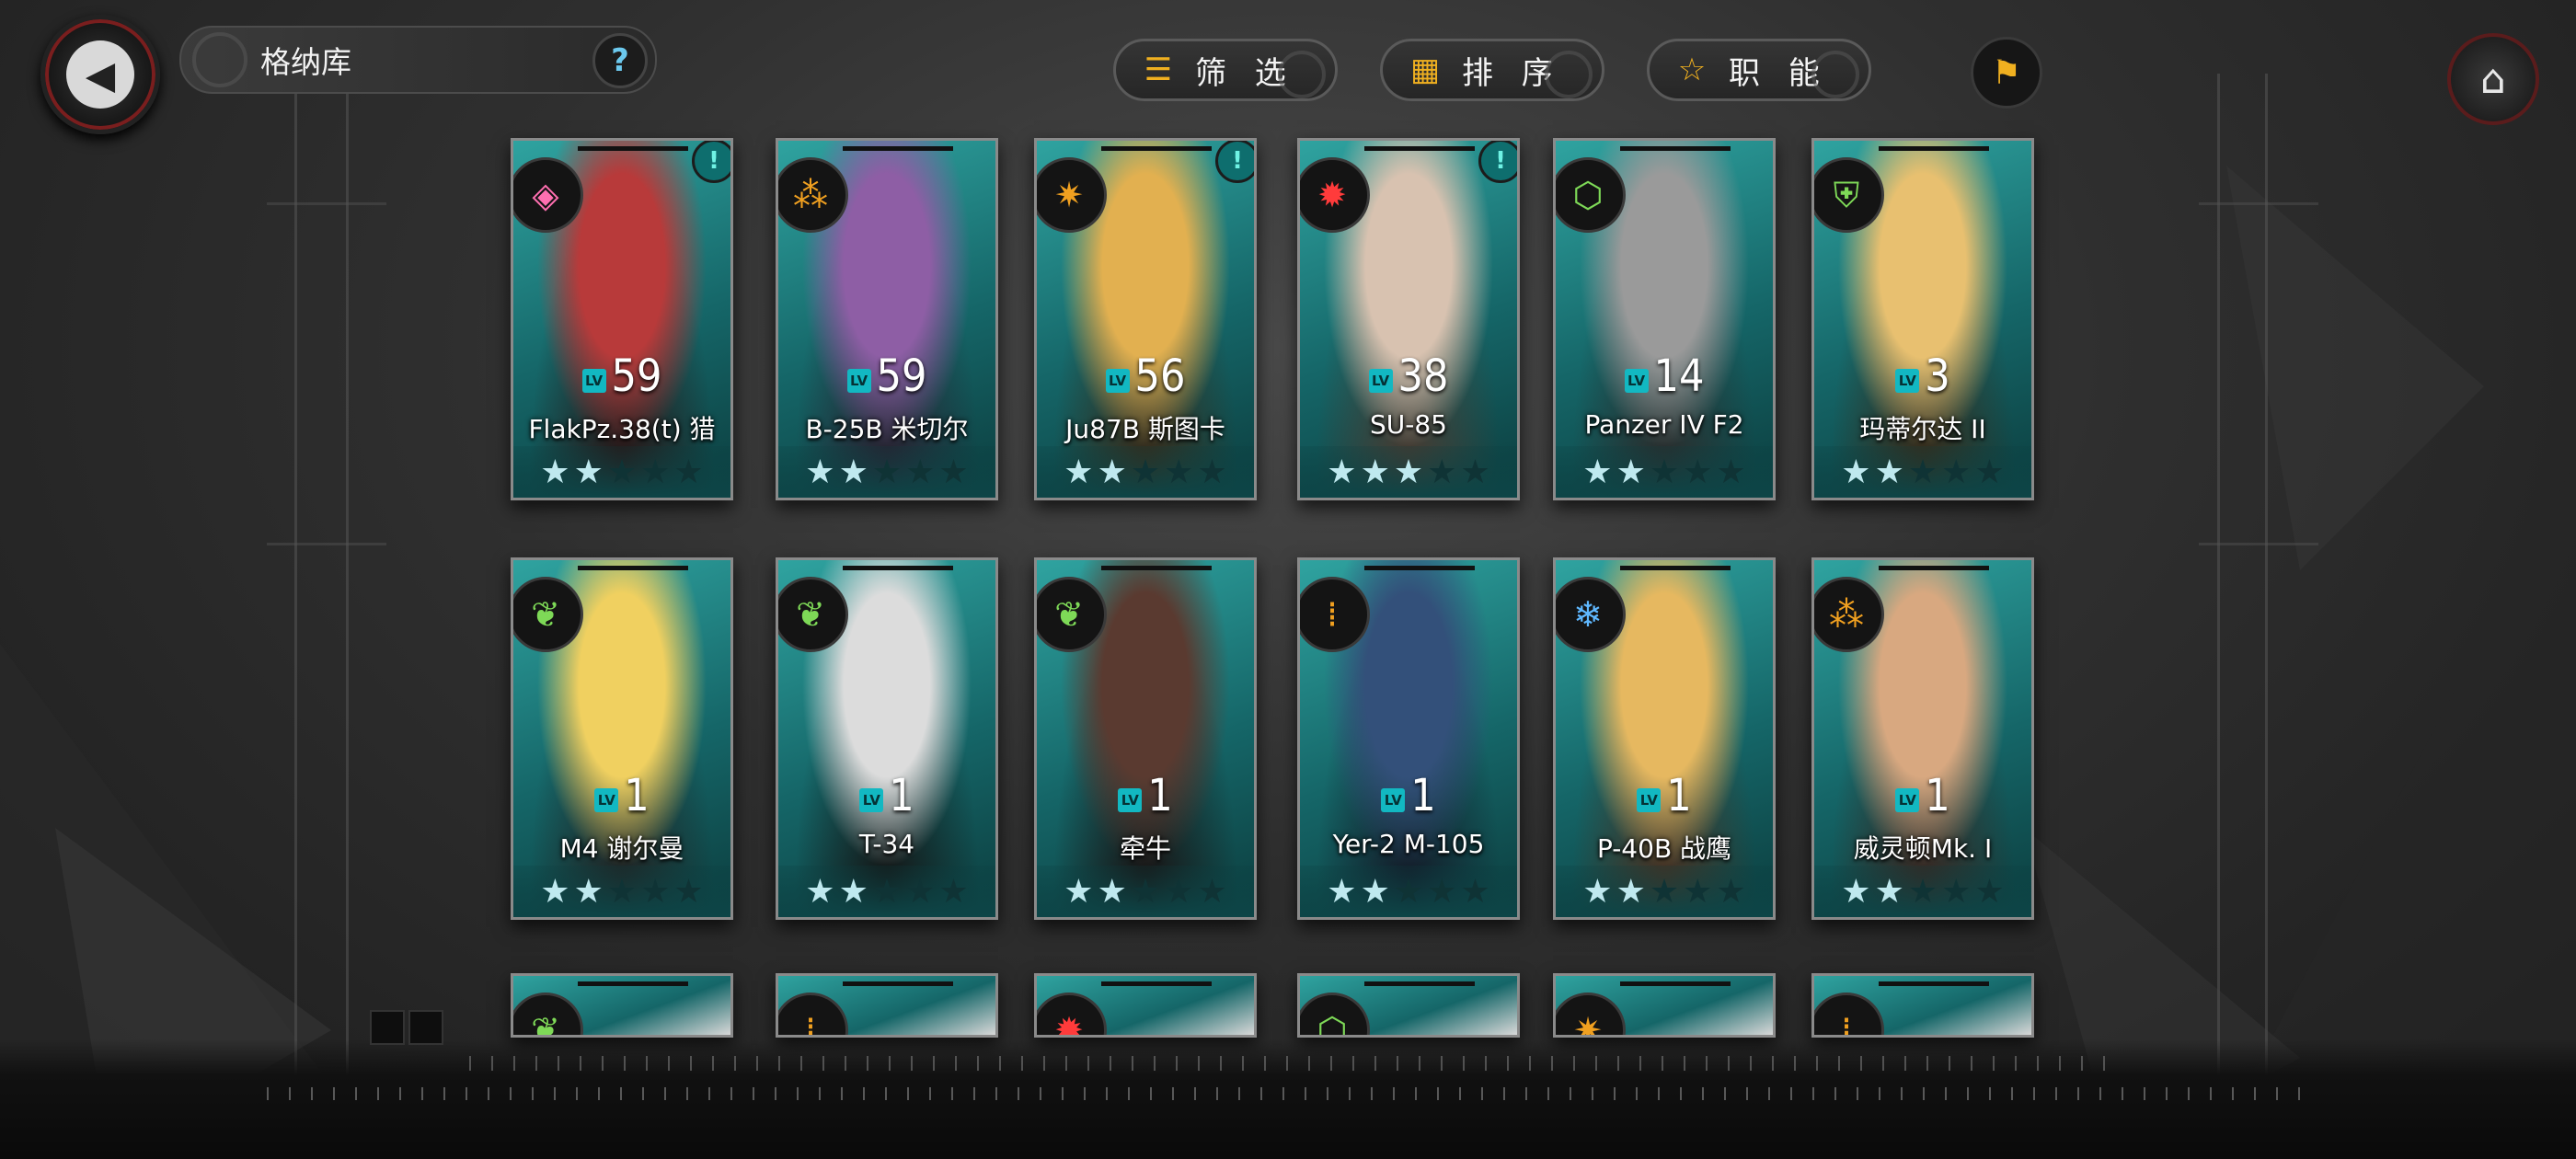 This screenshot has width=2576, height=1159. Describe the element at coordinates (1922, 738) in the screenshot. I see `unit-card: ⁂ LV 1 威灵顿Mk. I ★ ★ ★ ★ ★` at that location.